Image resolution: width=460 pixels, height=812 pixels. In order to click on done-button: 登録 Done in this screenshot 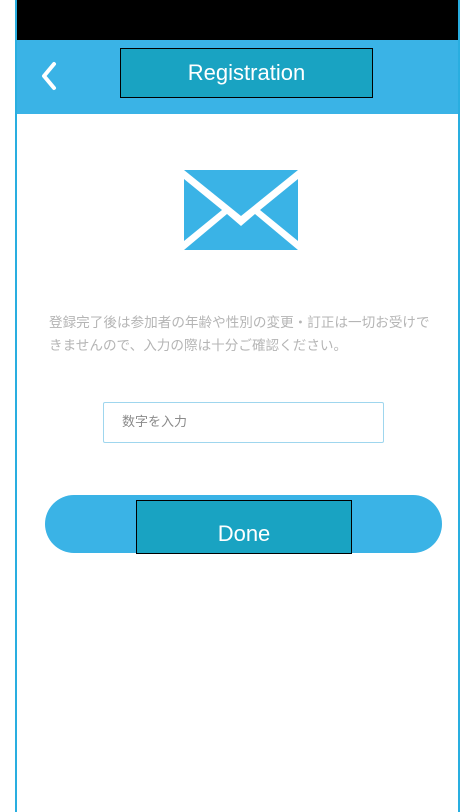, I will do `click(243, 524)`.